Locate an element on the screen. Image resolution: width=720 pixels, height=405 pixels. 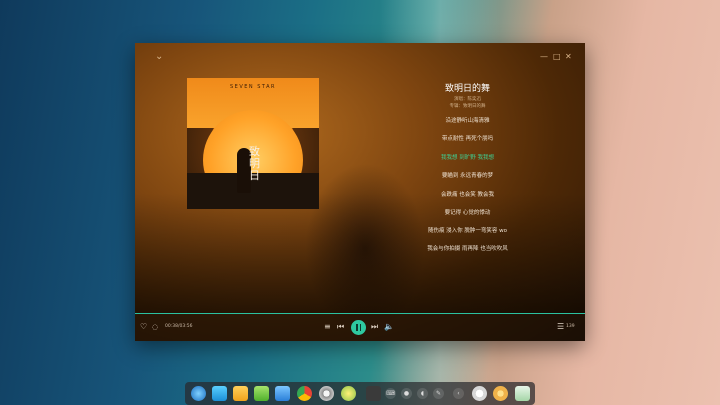
terminal-icon is located at coordinates (373, 393).